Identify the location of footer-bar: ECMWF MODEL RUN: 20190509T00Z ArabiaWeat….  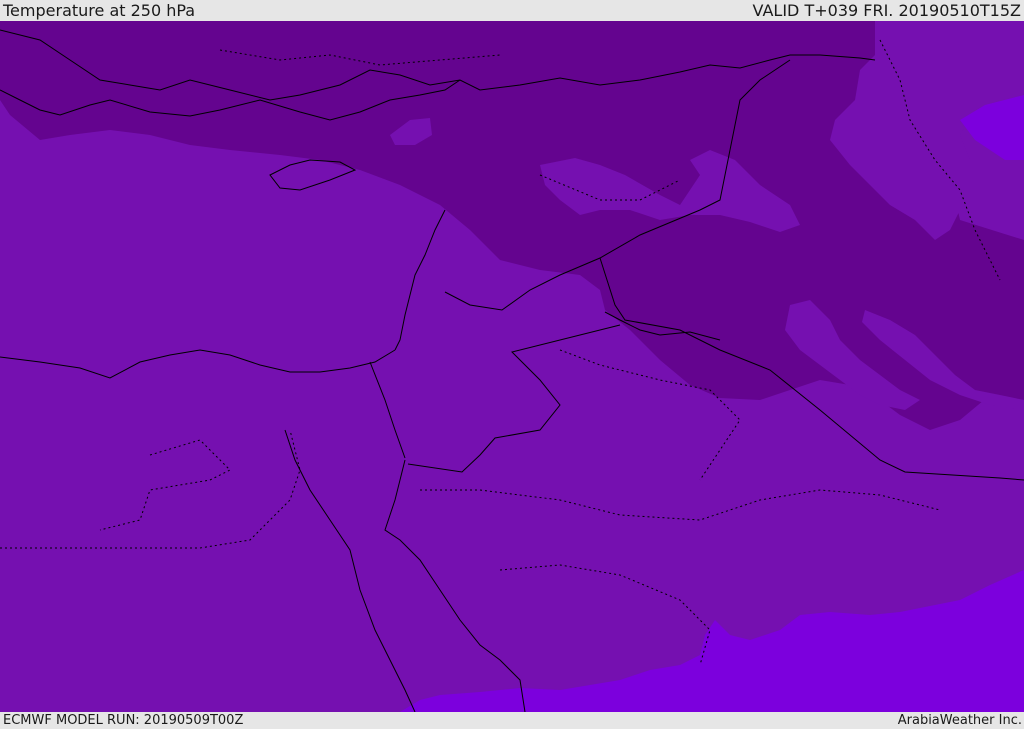
(512, 720).